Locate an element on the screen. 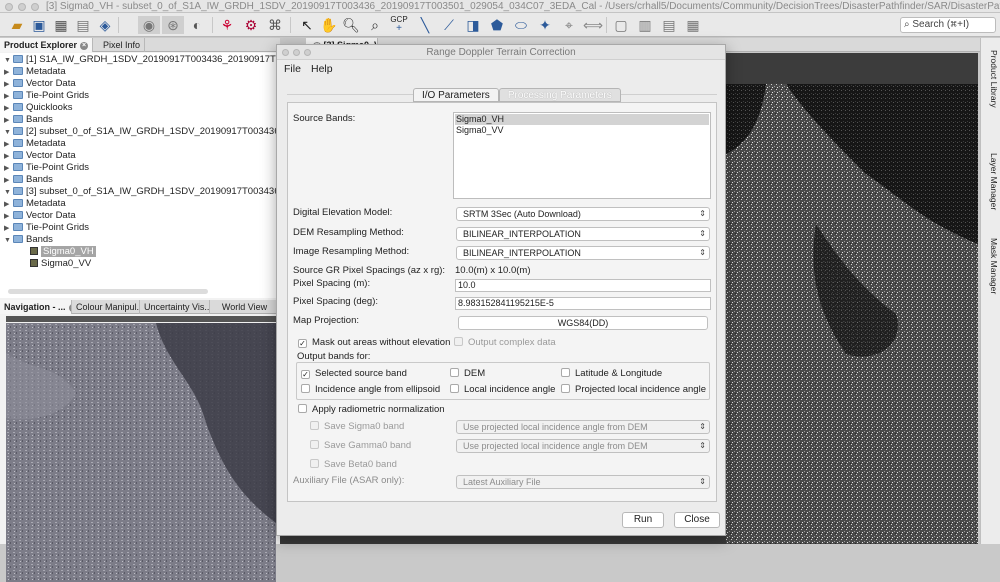  navigation-preview is located at coordinates (141, 452).